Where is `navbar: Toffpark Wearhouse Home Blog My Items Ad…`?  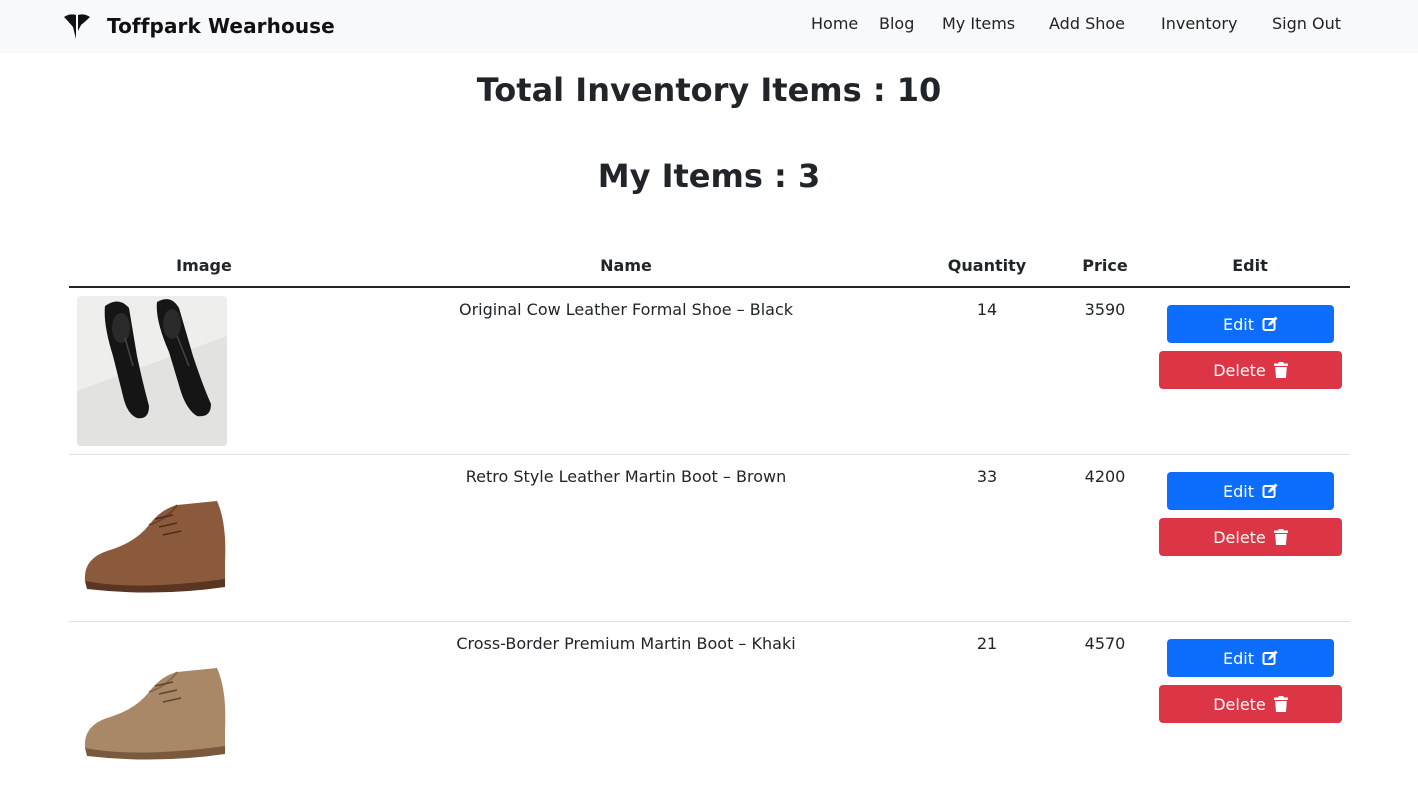
navbar: Toffpark Wearhouse Home Blog My Items Ad… is located at coordinates (709, 26).